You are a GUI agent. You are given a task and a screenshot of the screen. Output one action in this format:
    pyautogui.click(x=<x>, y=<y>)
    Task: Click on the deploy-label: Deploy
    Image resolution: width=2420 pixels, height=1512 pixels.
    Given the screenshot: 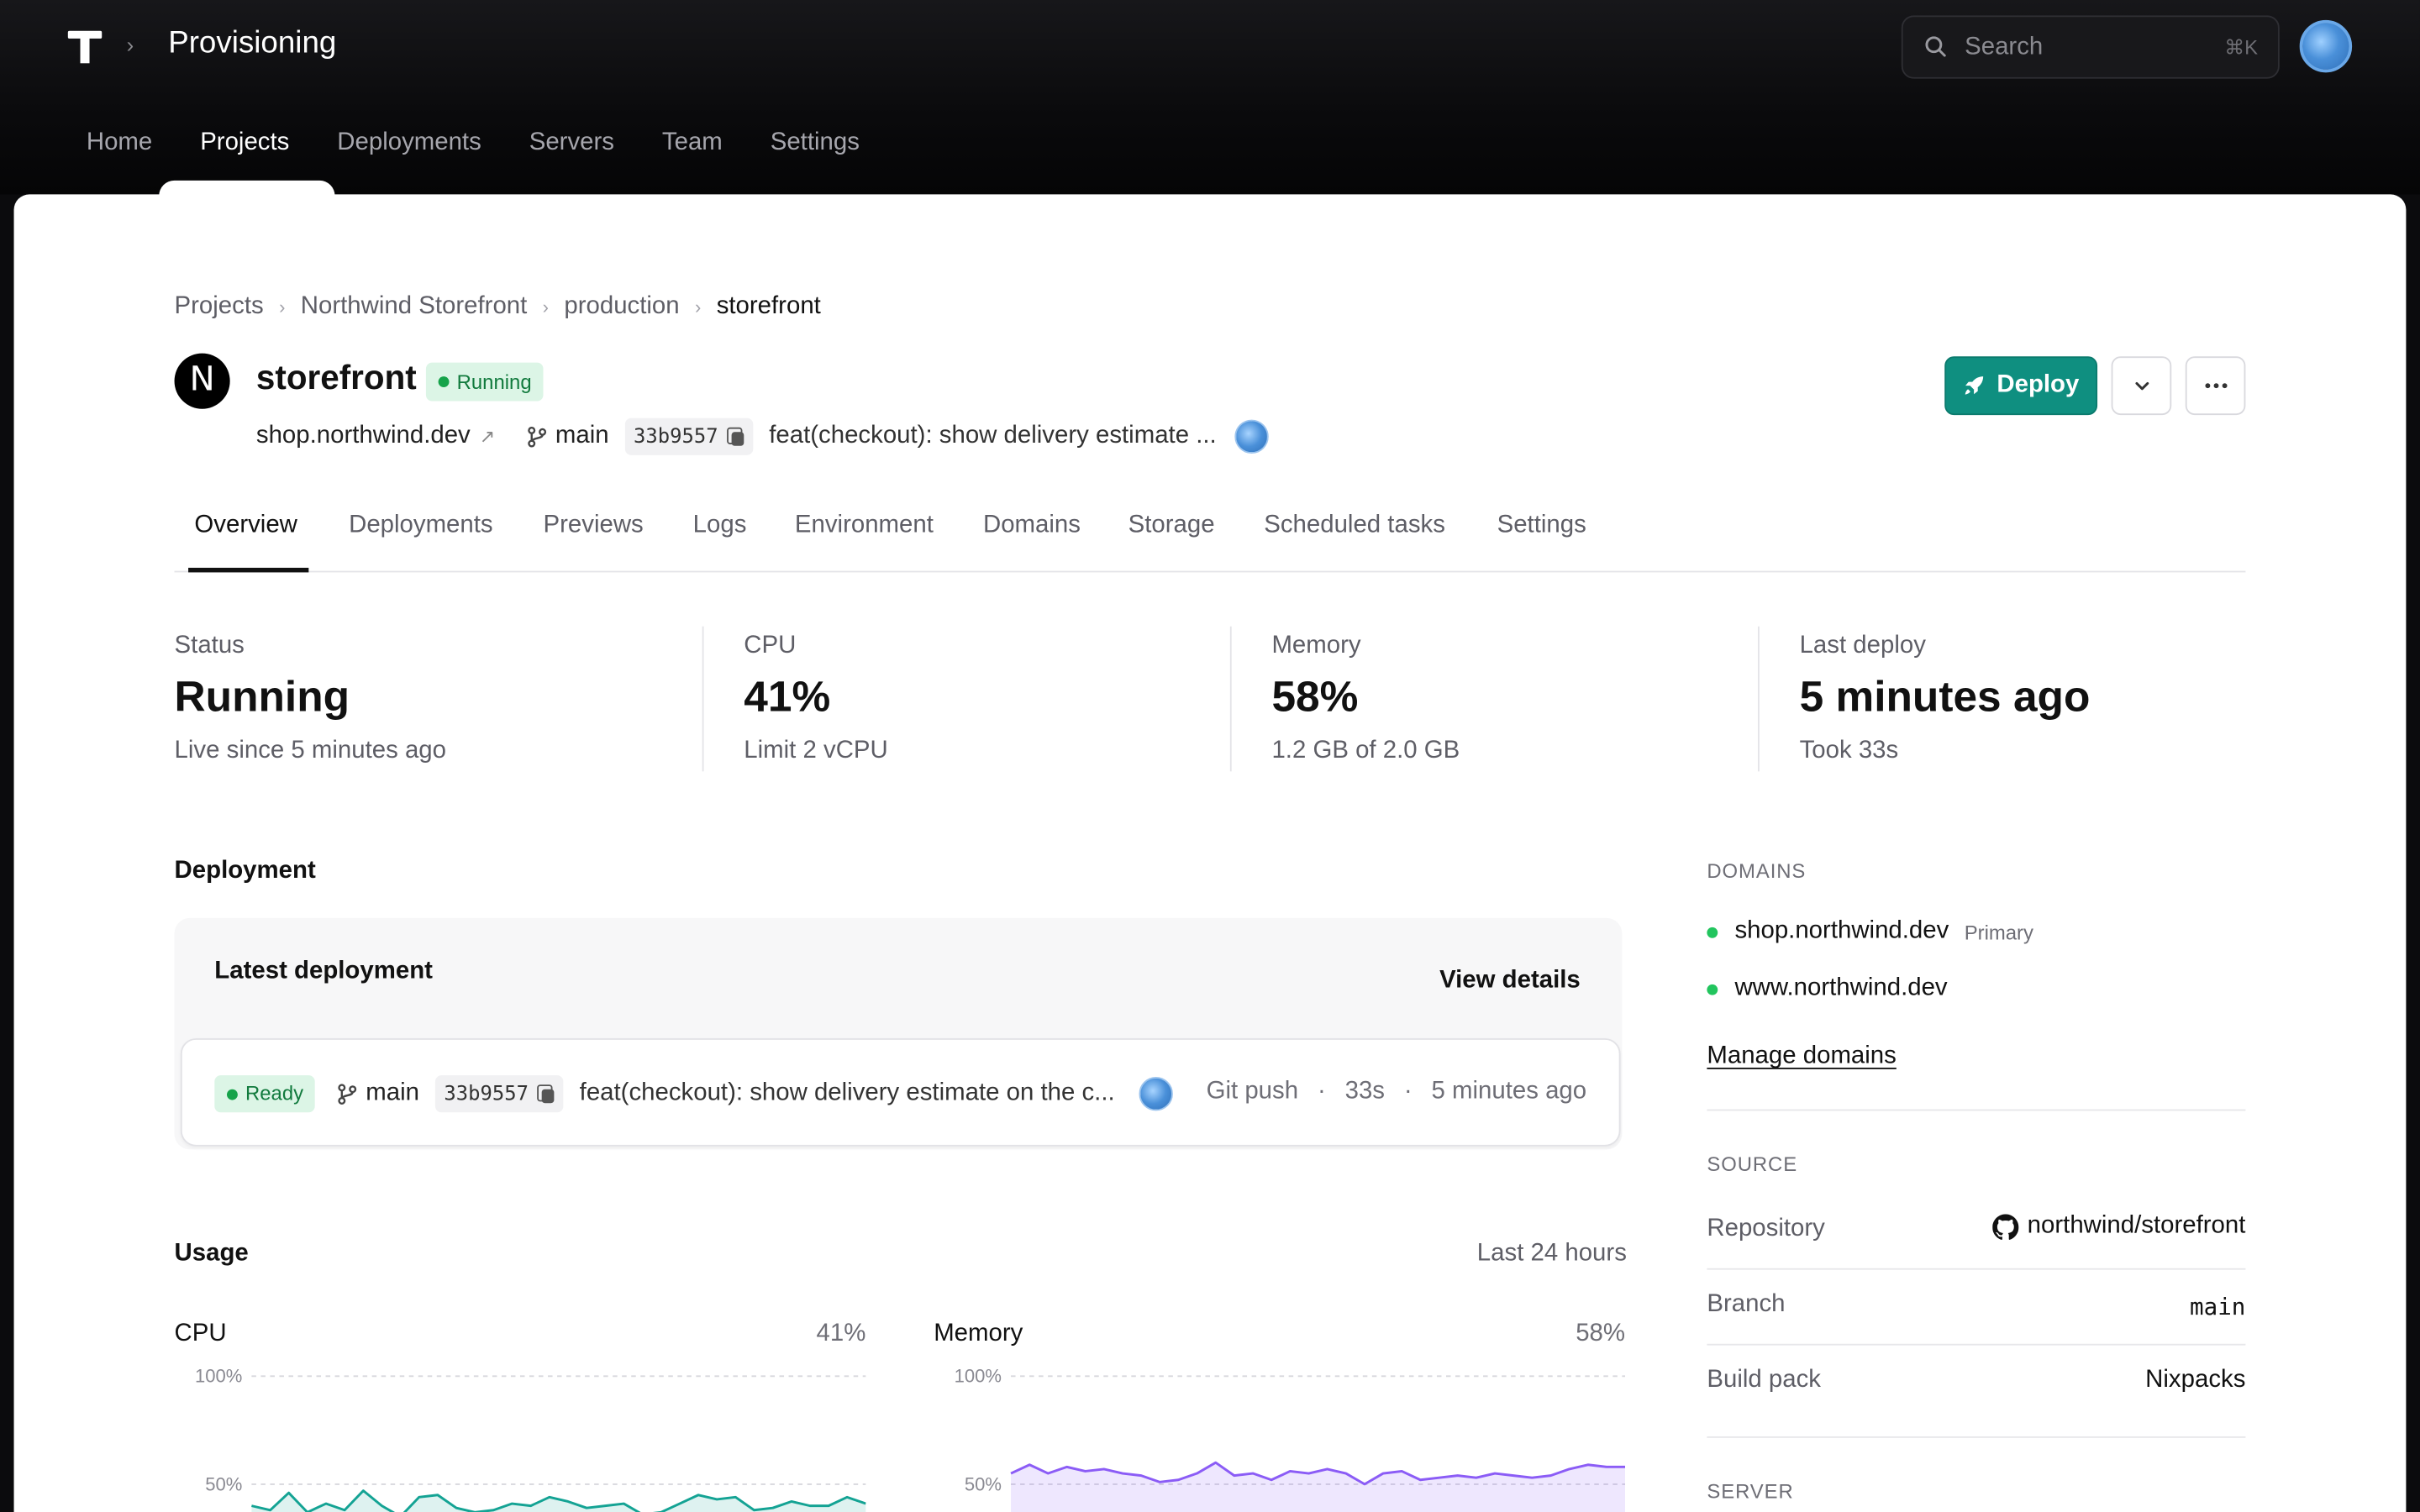 What is the action you would take?
    pyautogui.click(x=2038, y=384)
    